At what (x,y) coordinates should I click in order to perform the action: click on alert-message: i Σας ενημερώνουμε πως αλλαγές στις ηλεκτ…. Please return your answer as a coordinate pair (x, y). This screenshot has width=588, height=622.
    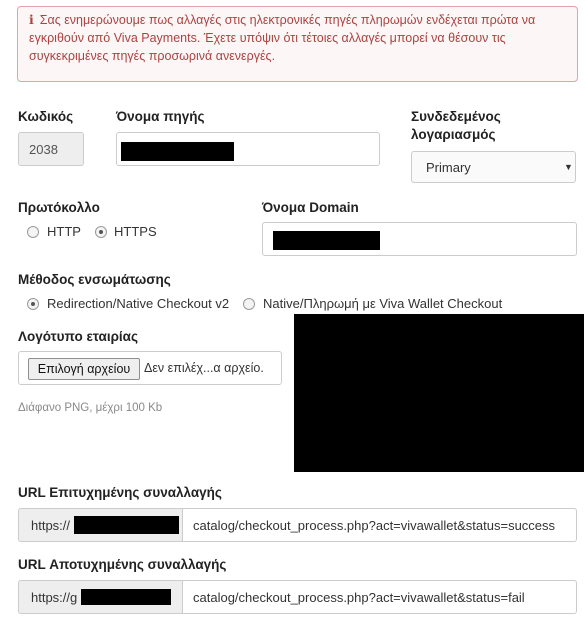
    Looking at the image, I should click on (292, 38).